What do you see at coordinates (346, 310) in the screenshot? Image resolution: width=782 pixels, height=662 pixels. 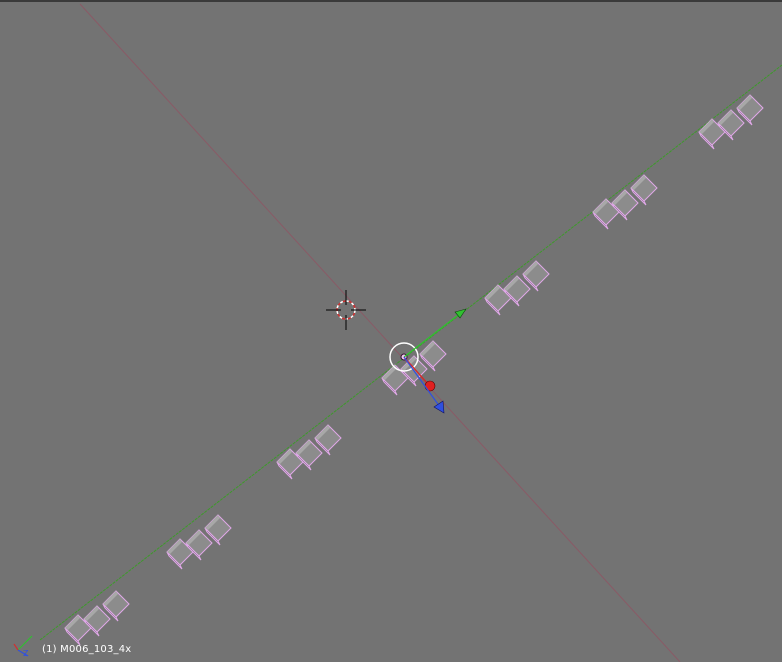 I see `3d-cursor-icon` at bounding box center [346, 310].